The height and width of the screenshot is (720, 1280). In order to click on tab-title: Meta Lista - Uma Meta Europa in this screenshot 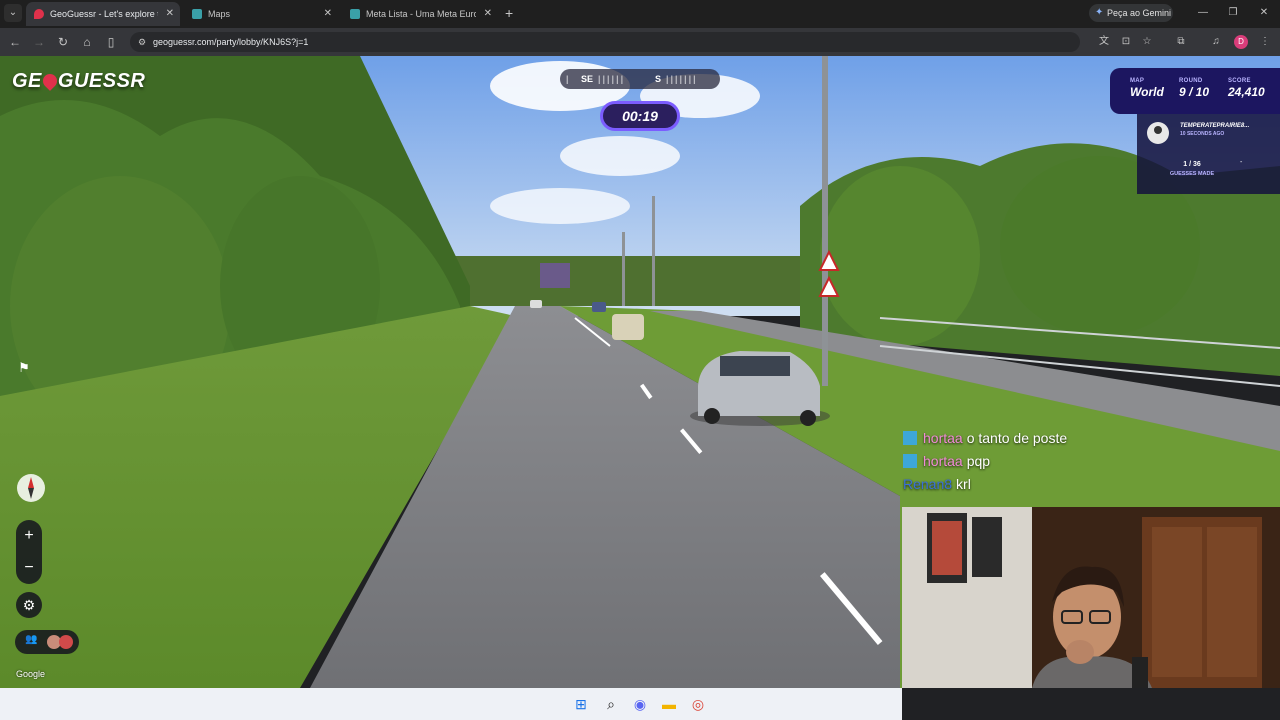, I will do `click(421, 14)`.